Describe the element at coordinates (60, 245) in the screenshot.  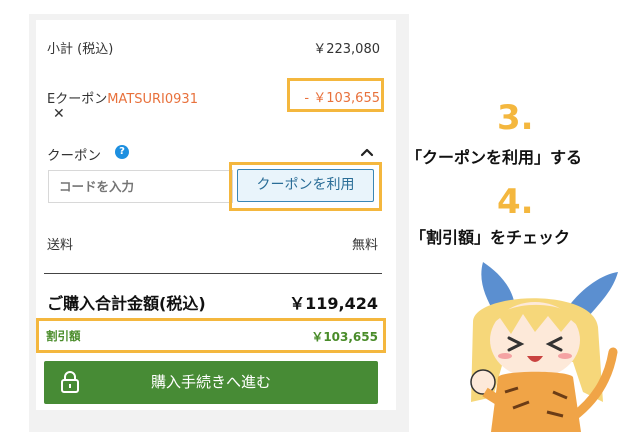
I see `shipping-label: 送料` at that location.